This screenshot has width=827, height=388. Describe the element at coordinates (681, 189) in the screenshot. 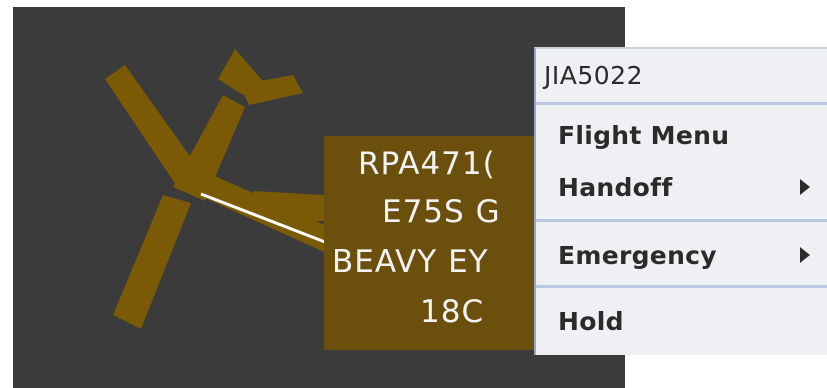

I see `menu-item-handoff: Handoff` at that location.